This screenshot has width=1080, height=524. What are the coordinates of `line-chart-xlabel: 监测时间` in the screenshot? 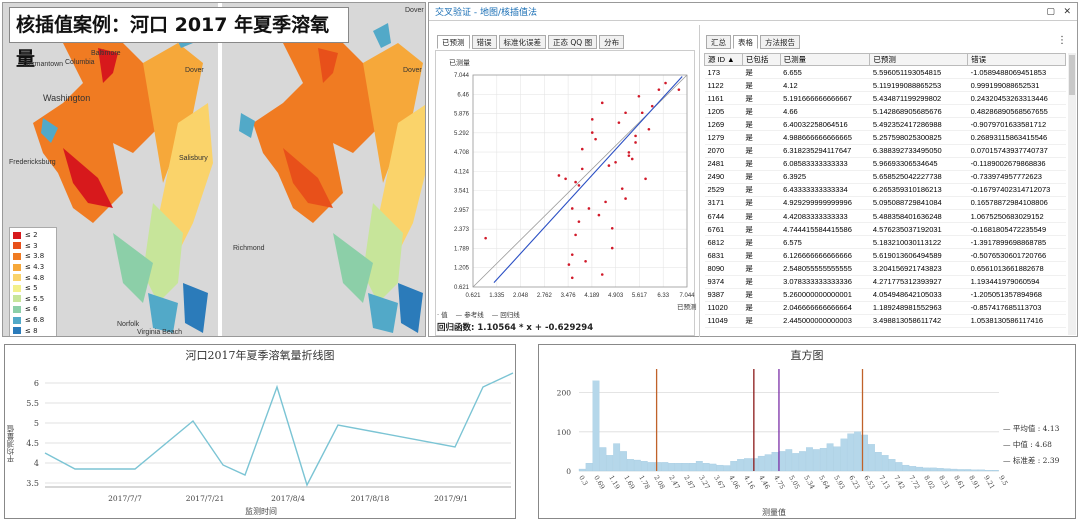 It's located at (261, 511).